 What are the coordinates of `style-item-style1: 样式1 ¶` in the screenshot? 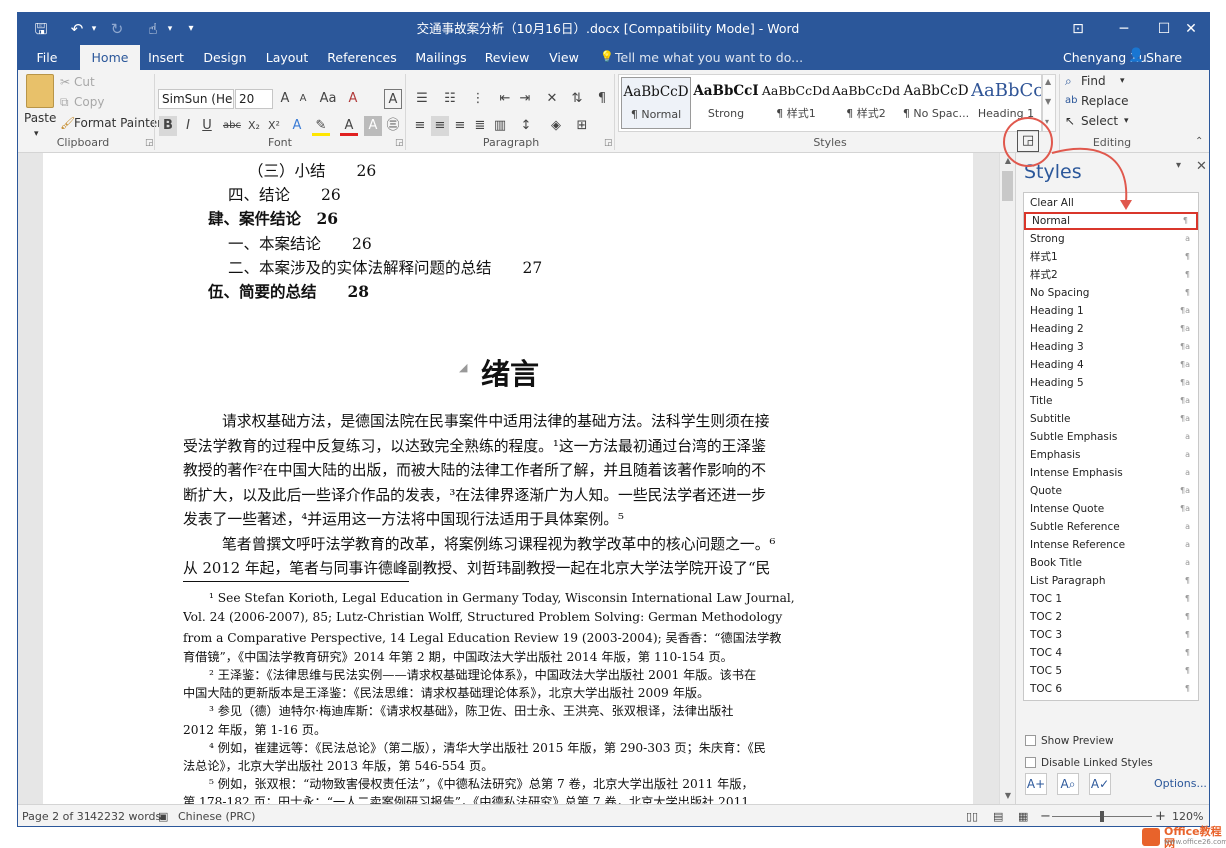 It's located at (1111, 257).